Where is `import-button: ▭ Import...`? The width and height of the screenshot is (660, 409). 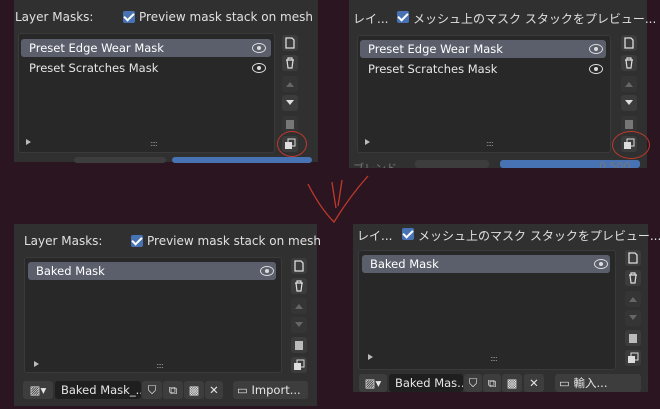 import-button: ▭ Import... is located at coordinates (270, 390).